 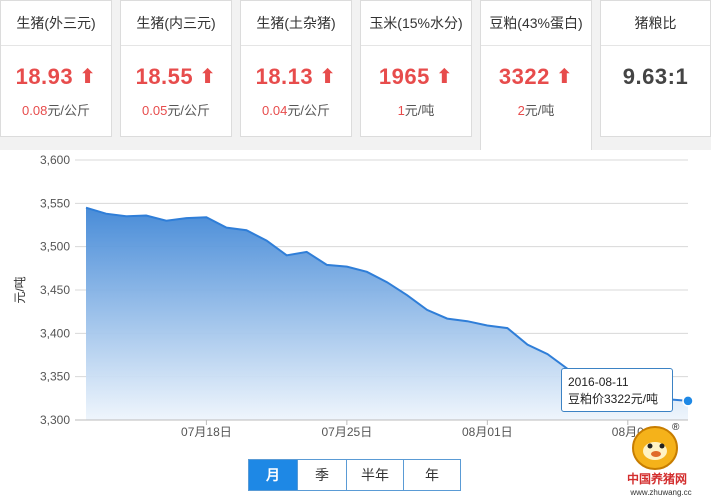 What do you see at coordinates (155, 110) in the screenshot?
I see `change-value: 0.05` at bounding box center [155, 110].